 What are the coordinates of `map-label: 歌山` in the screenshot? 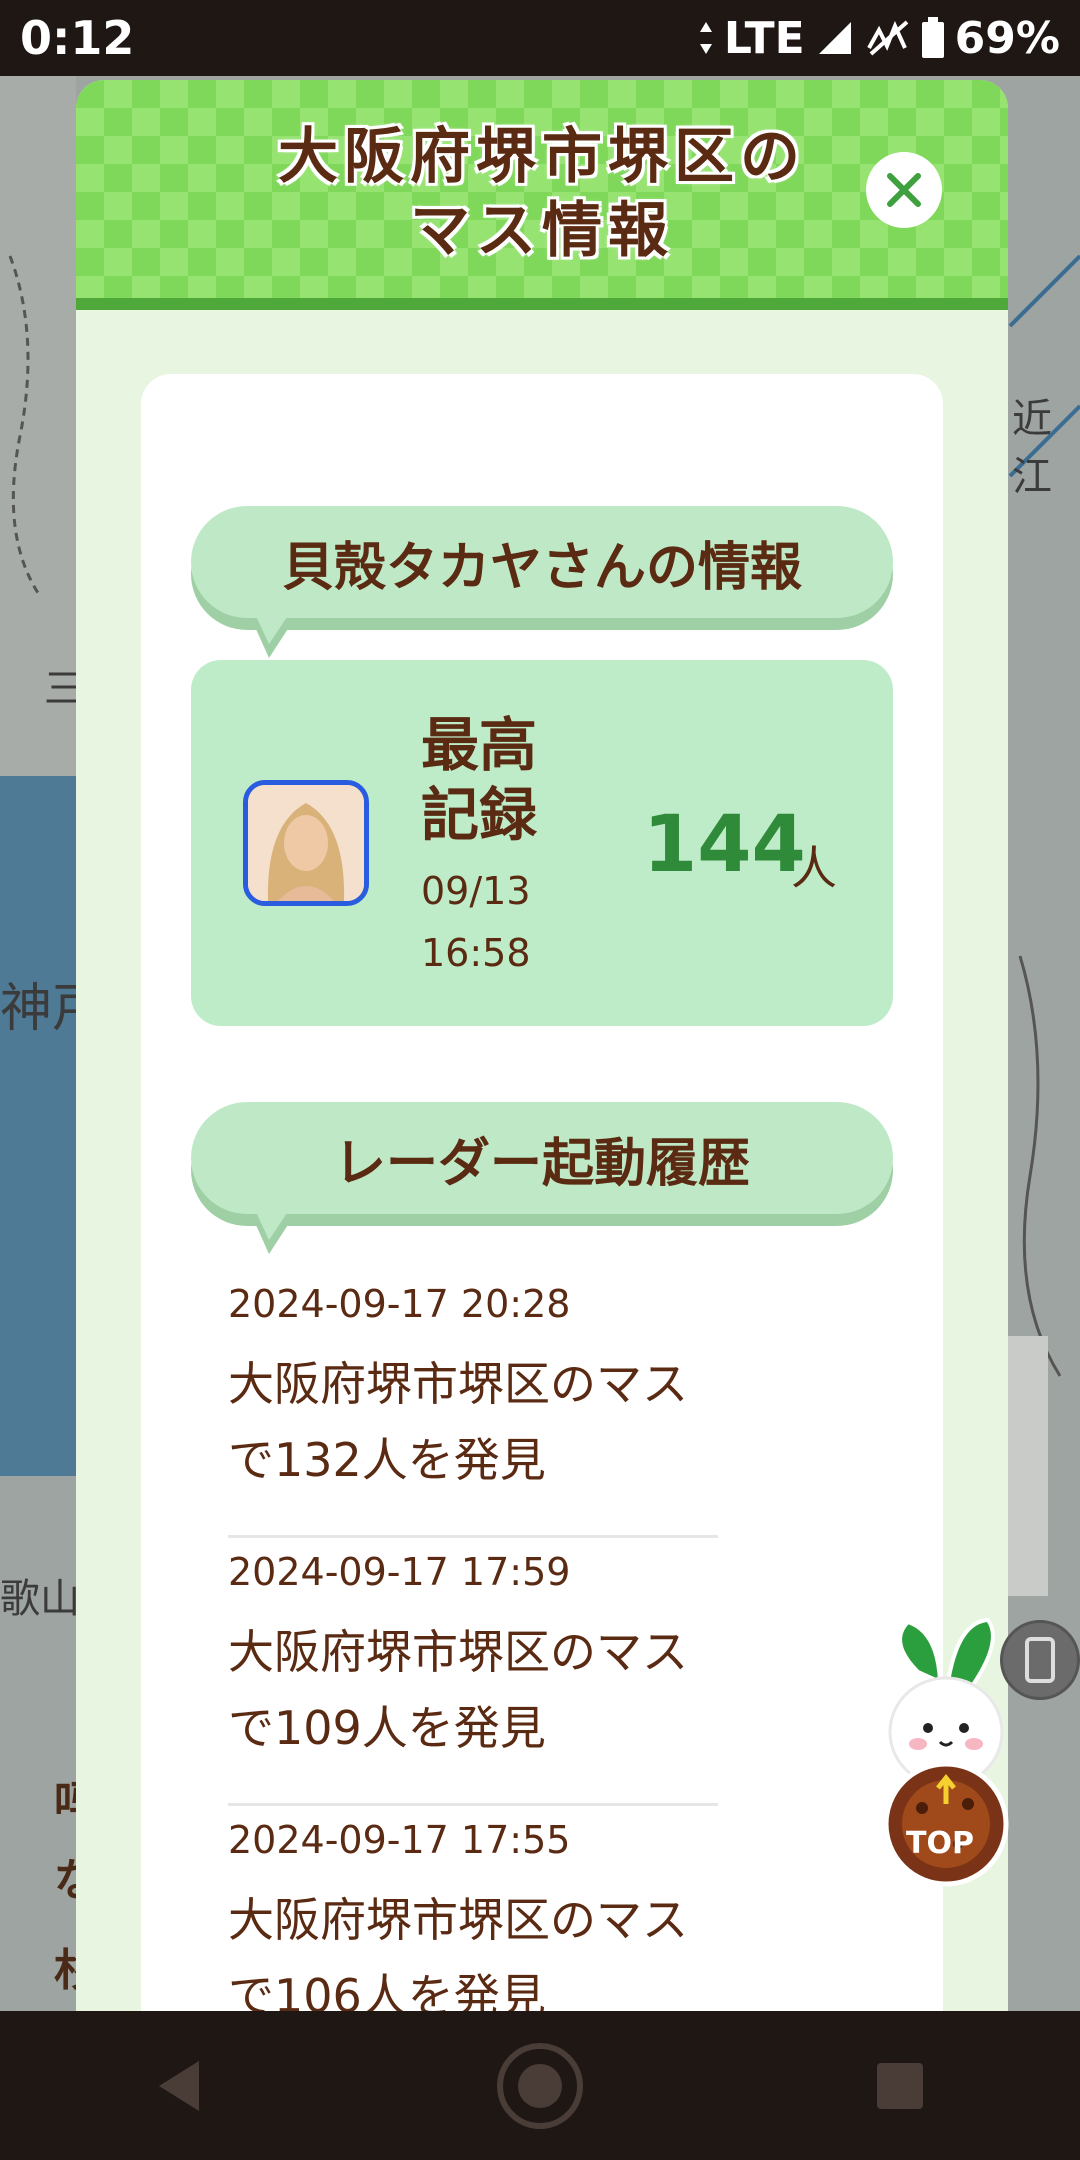 It's located at (40, 1599).